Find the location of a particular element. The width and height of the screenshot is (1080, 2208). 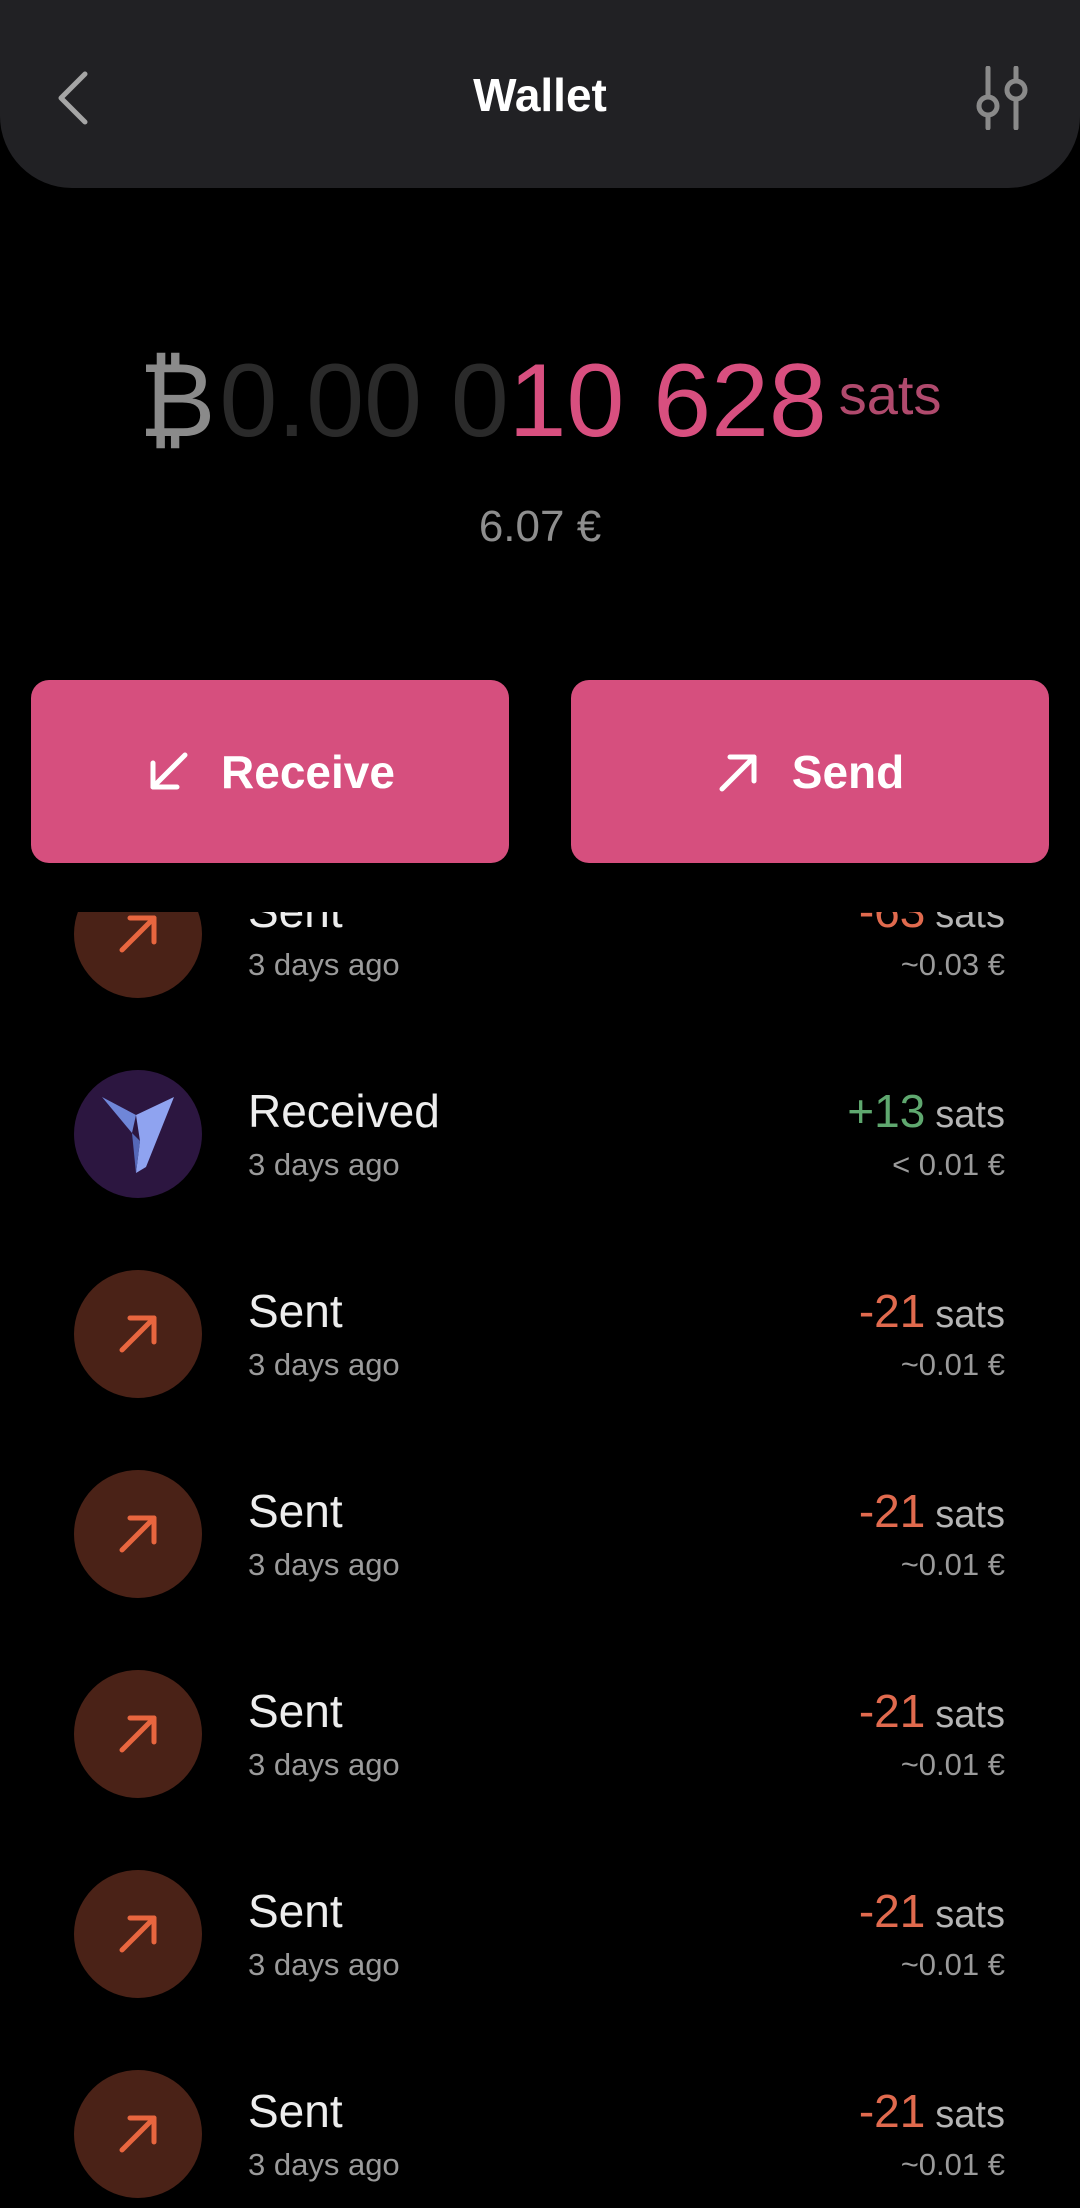

page-title: Wallet is located at coordinates (540, 95).